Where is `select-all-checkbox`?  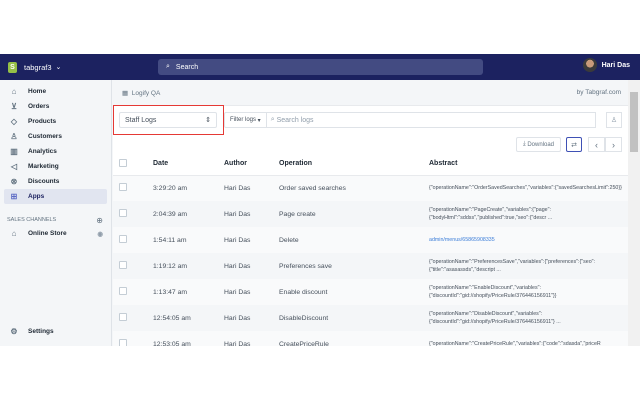 select-all-checkbox is located at coordinates (123, 162).